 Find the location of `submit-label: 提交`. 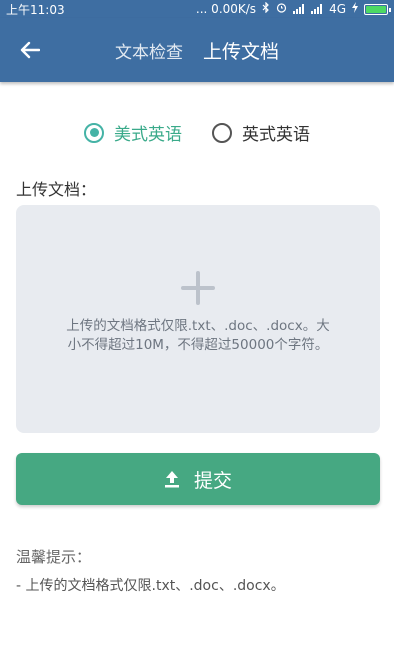

submit-label: 提交 is located at coordinates (212, 480).